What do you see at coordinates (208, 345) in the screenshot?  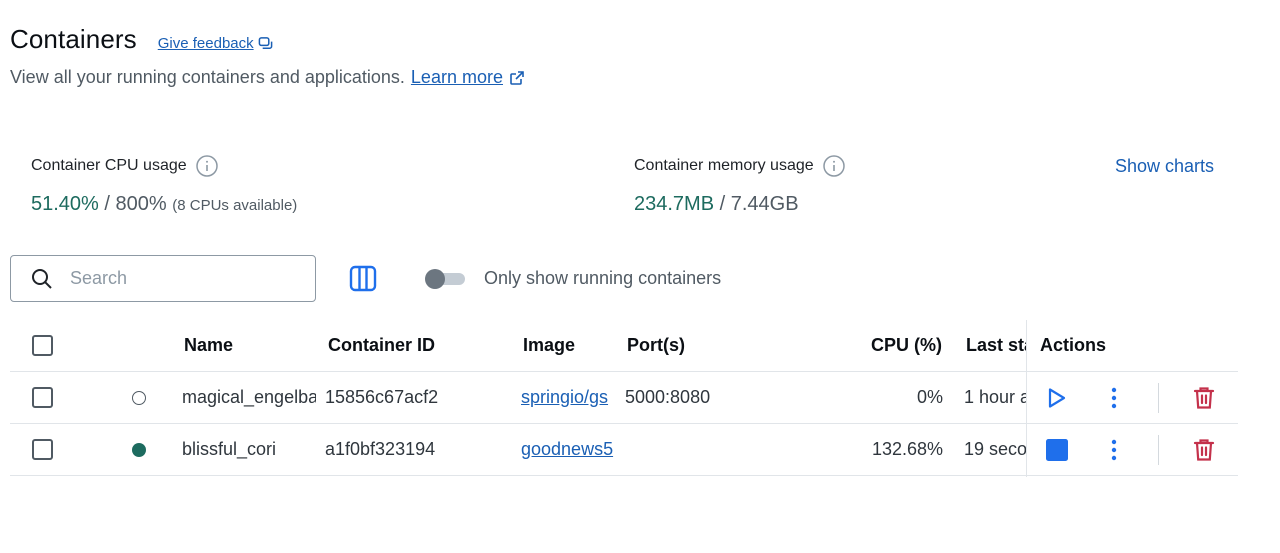 I see `column-header-name: Name` at bounding box center [208, 345].